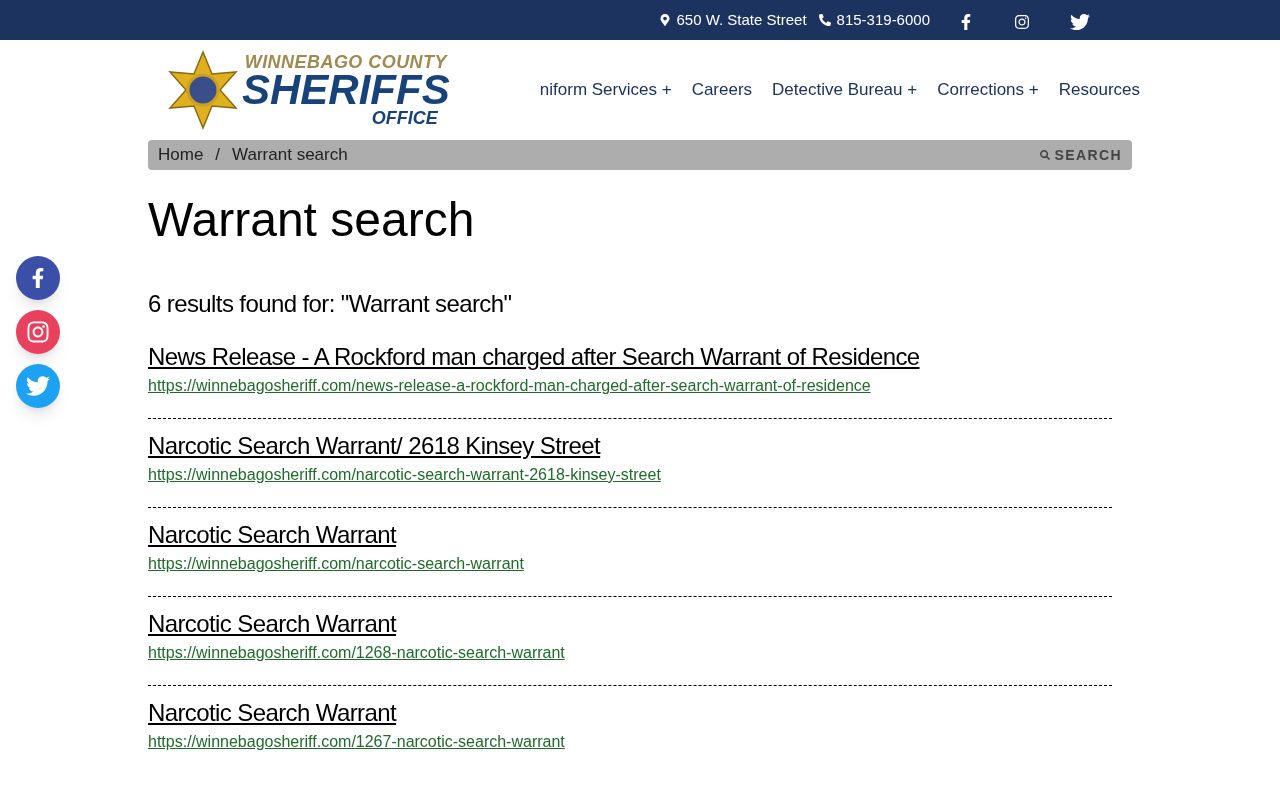  What do you see at coordinates (181, 155) in the screenshot?
I see `breadcrumb-link: Home` at bounding box center [181, 155].